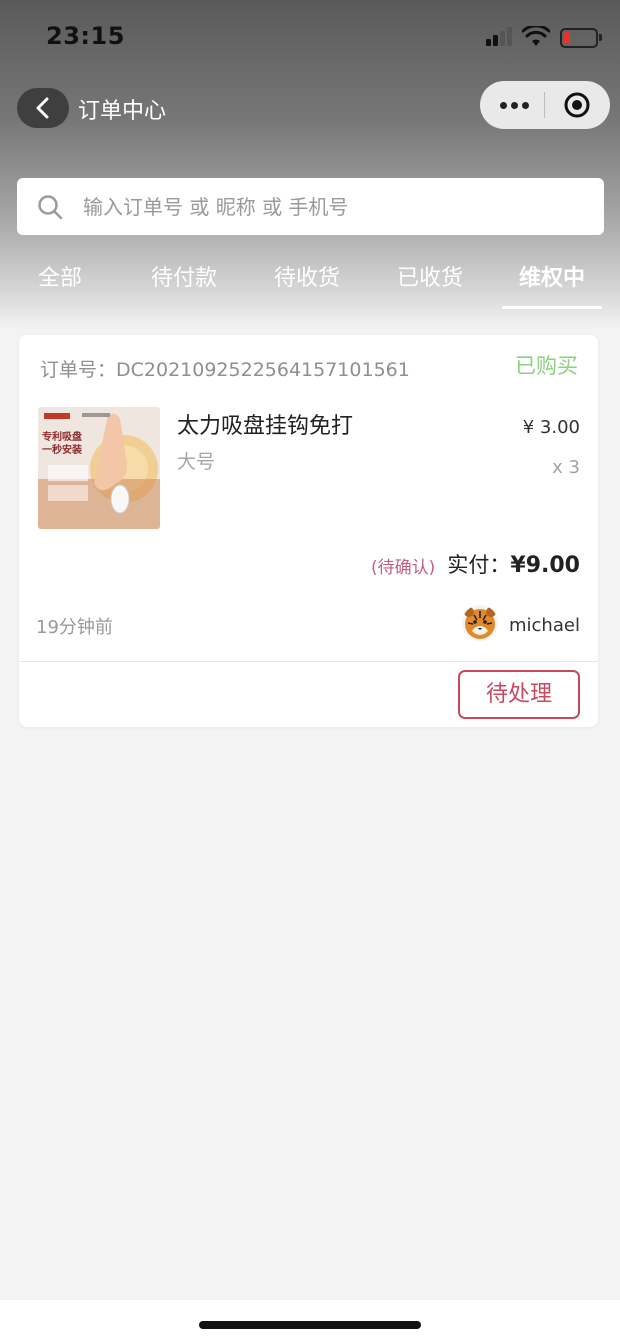  I want to click on more-button, so click(515, 105).